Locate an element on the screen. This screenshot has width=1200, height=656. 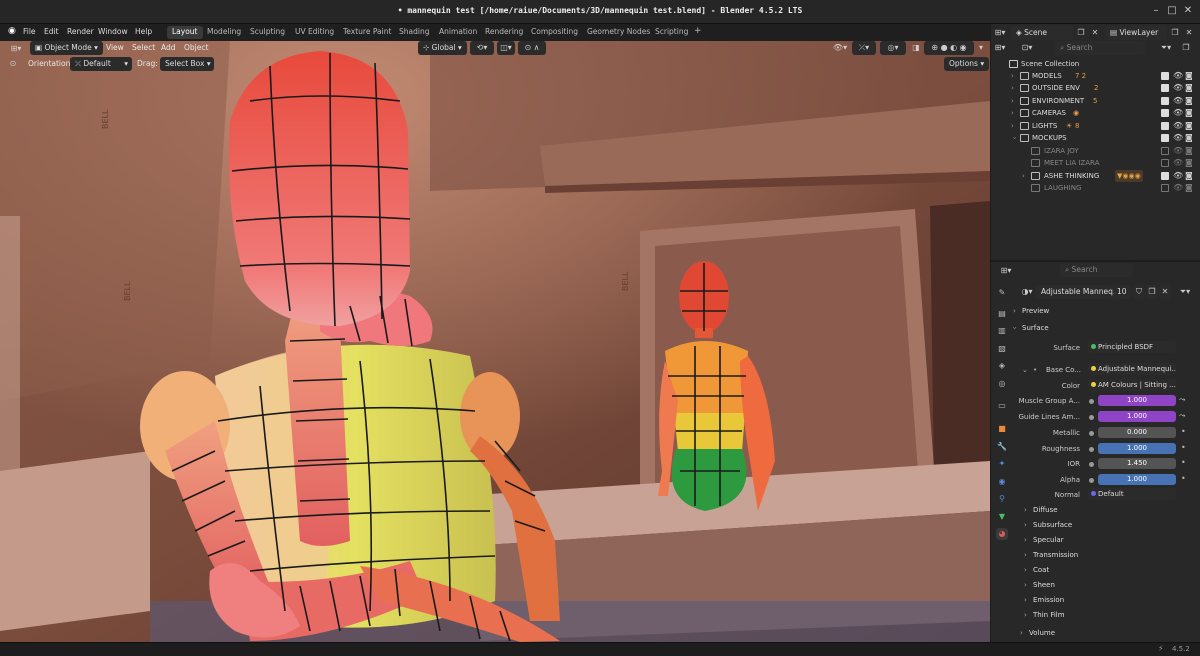
editor-type-icon: ⊞▾ is located at coordinates (16, 49).